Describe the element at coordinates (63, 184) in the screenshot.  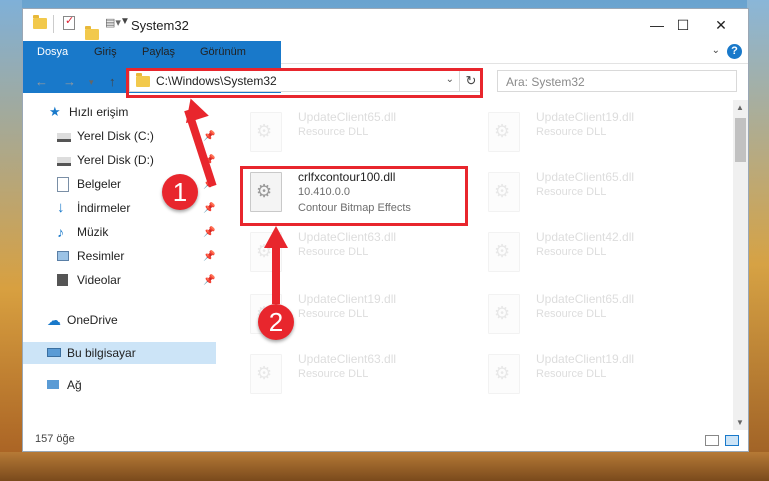
I see `documents-icon` at that location.